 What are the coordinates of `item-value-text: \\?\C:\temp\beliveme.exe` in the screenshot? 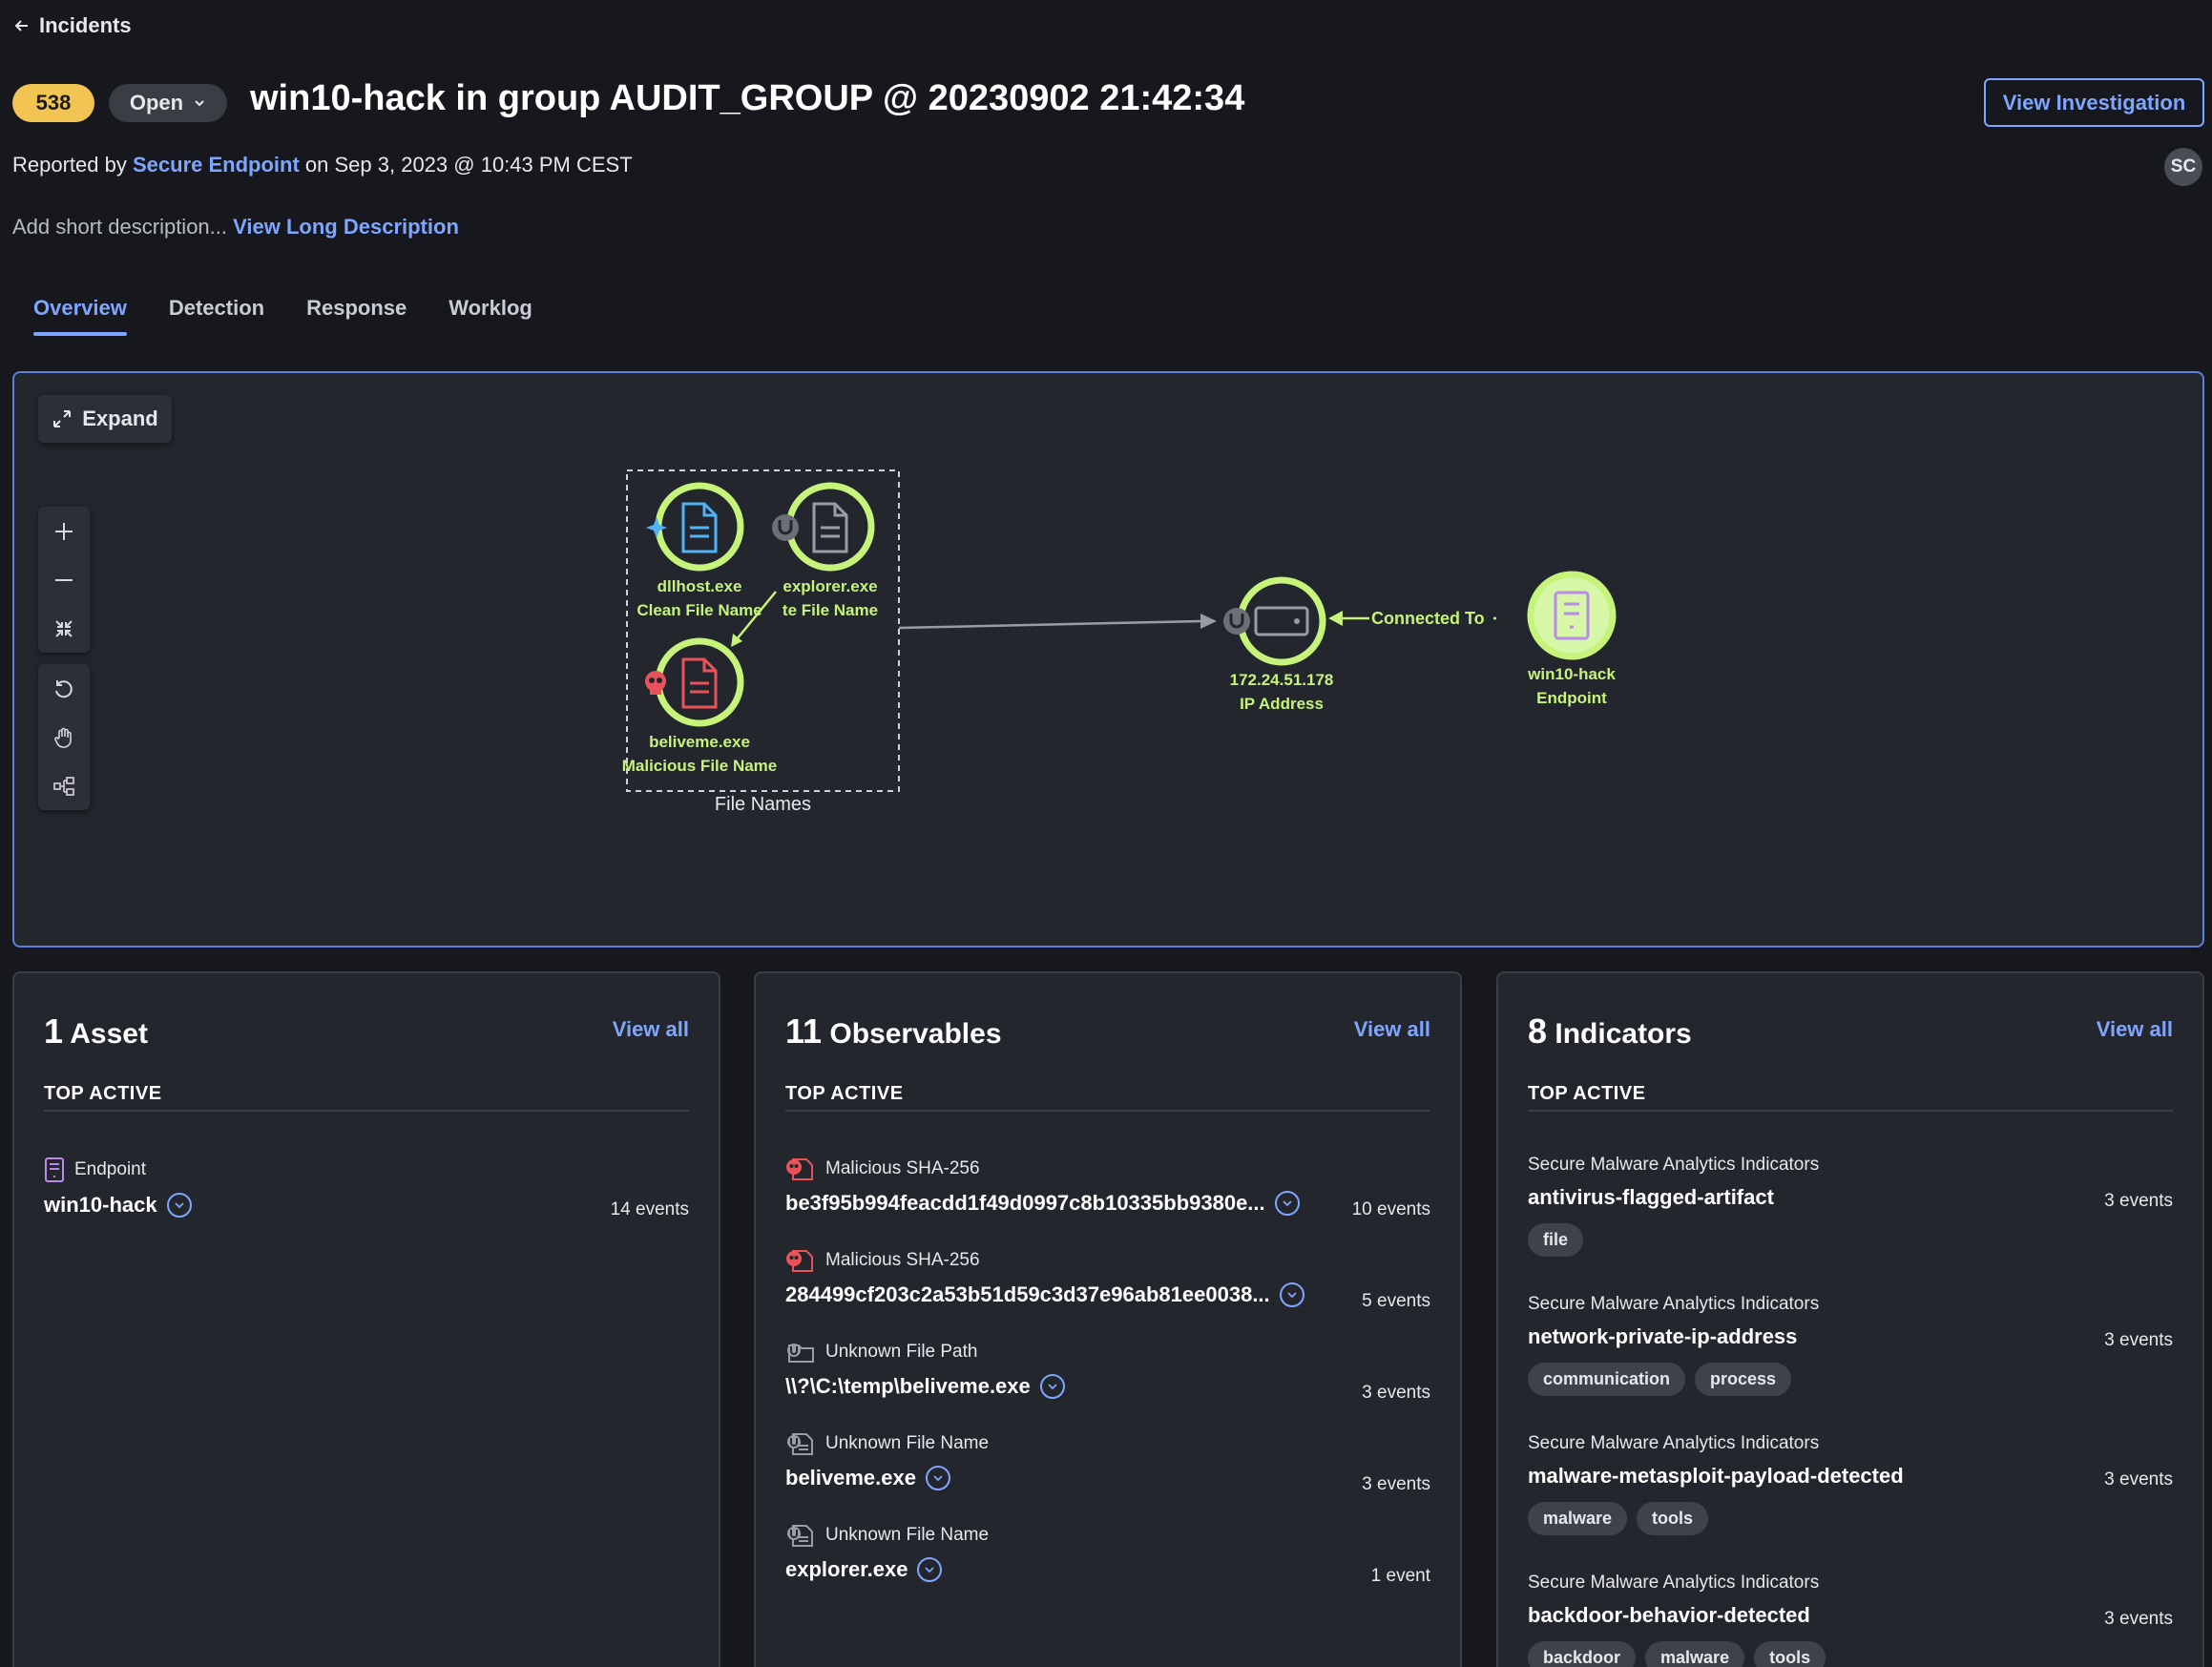 It's located at (908, 1386).